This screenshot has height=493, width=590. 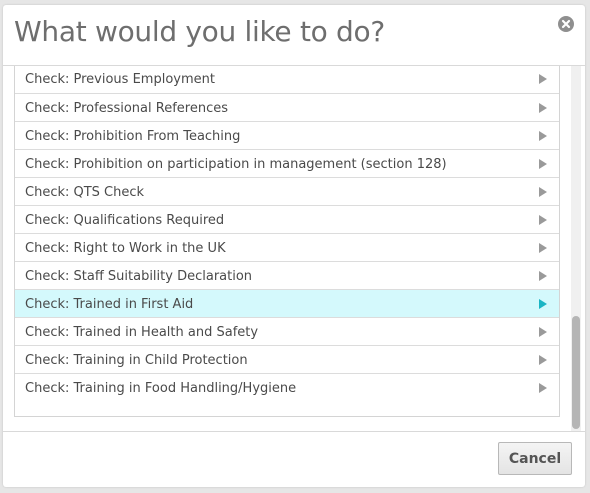 I want to click on list-item: Check: Trained in First Aid, so click(x=287, y=303).